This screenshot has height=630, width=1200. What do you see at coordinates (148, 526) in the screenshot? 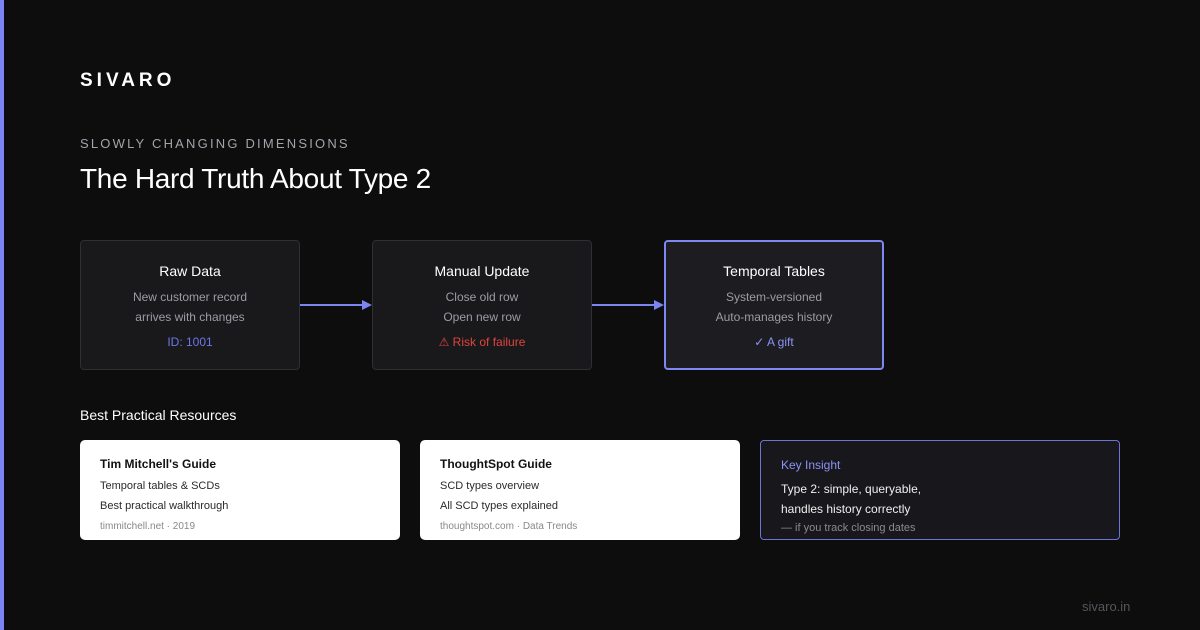
I see `card-source: timmitchell.net · 2019` at bounding box center [148, 526].